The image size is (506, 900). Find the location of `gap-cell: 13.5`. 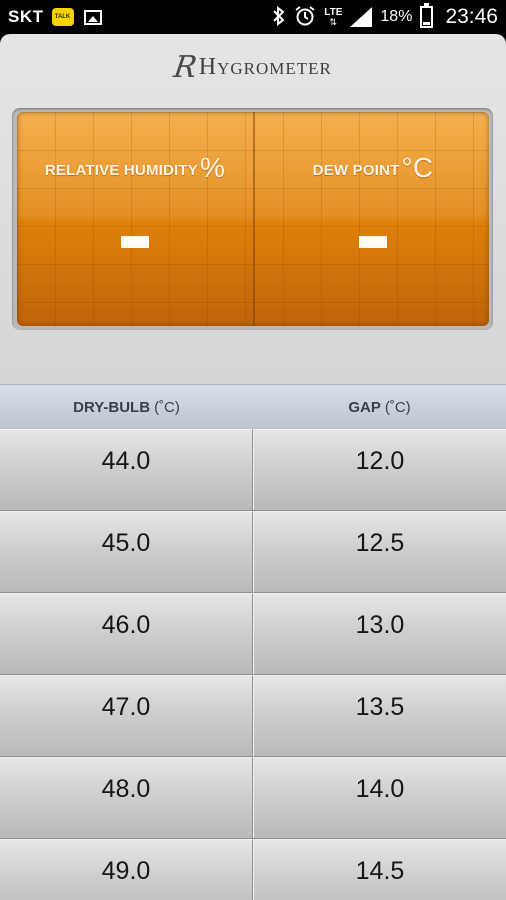

gap-cell: 13.5 is located at coordinates (379, 716).